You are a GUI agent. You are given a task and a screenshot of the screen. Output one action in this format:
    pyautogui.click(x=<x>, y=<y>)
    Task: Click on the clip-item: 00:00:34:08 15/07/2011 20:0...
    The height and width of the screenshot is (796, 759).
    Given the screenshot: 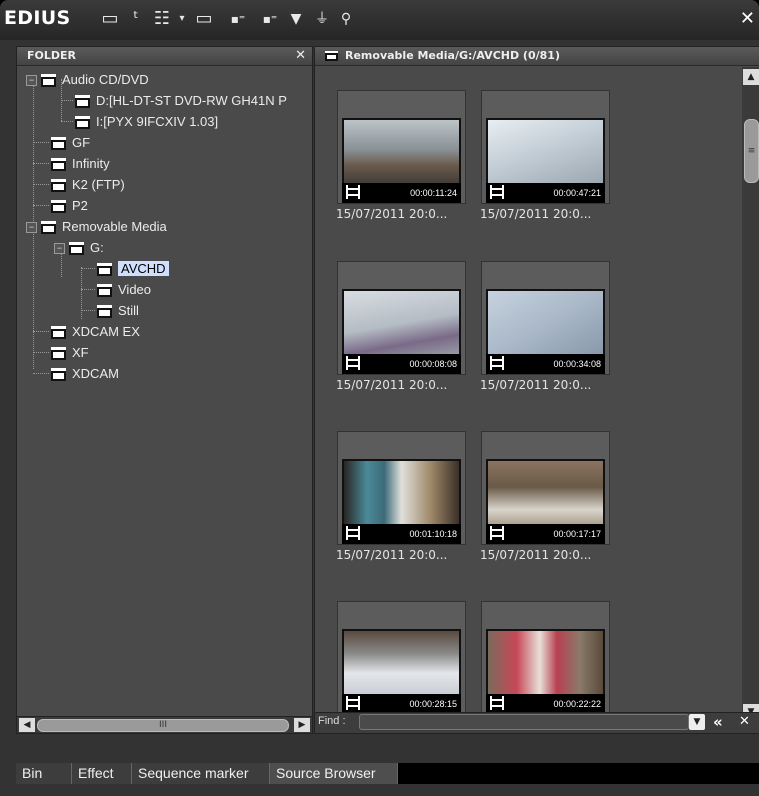 What is the action you would take?
    pyautogui.click(x=545, y=326)
    